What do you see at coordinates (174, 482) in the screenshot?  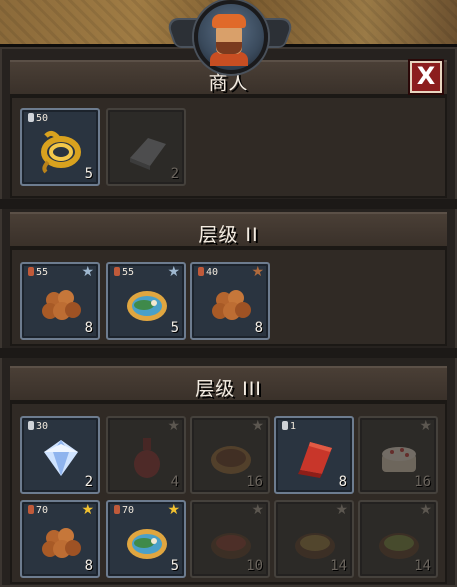 I see `quantity: 4` at bounding box center [174, 482].